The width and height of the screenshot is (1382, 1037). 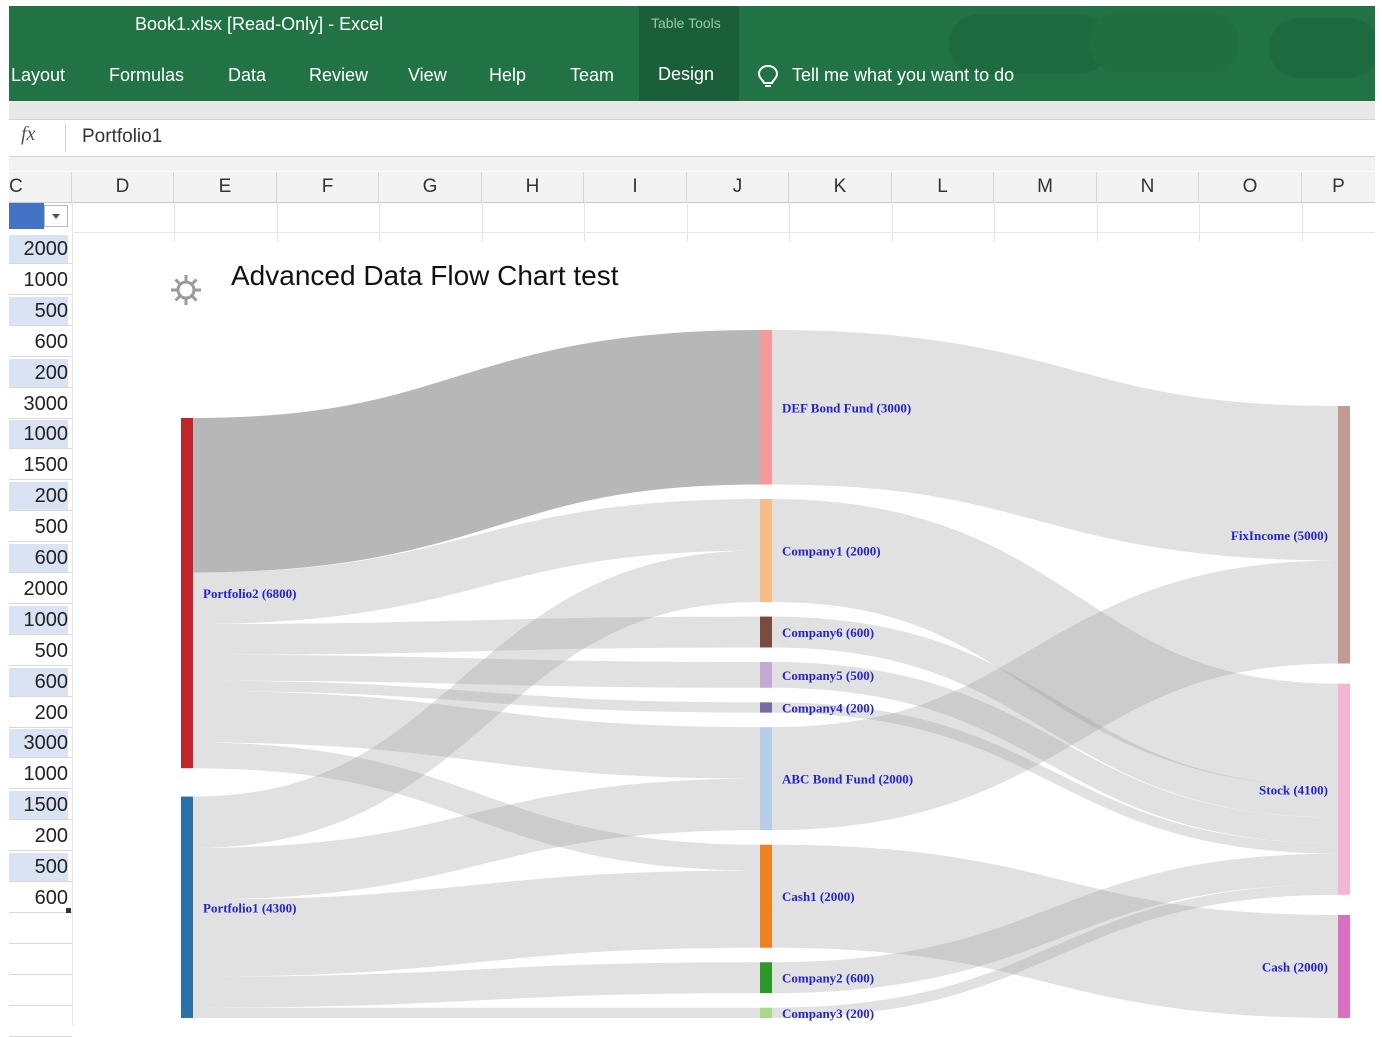 What do you see at coordinates (250, 593) in the screenshot?
I see `sankey-node-label: Portfolio2 (6800)` at bounding box center [250, 593].